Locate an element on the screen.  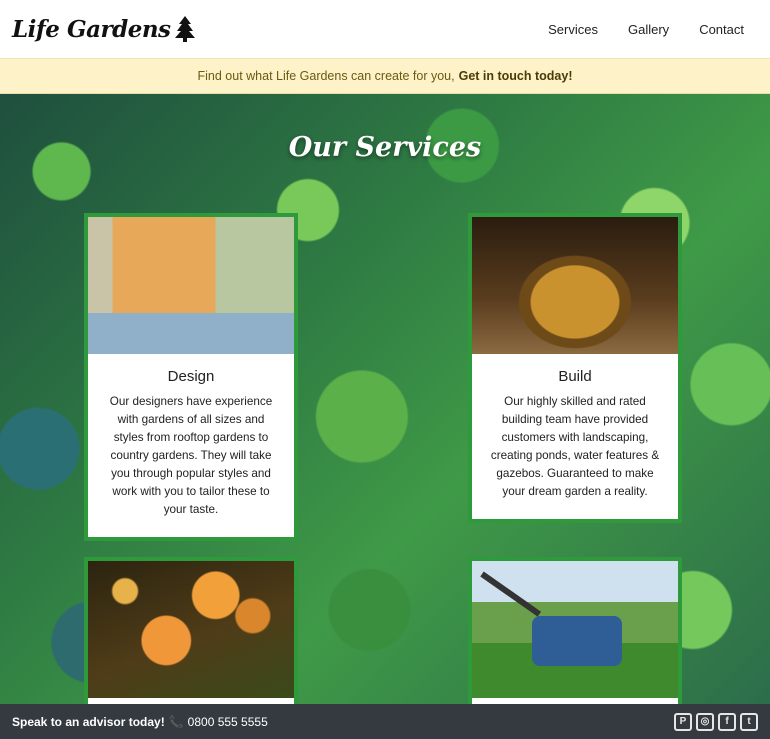
lawnmower-photo is located at coordinates (575, 629).